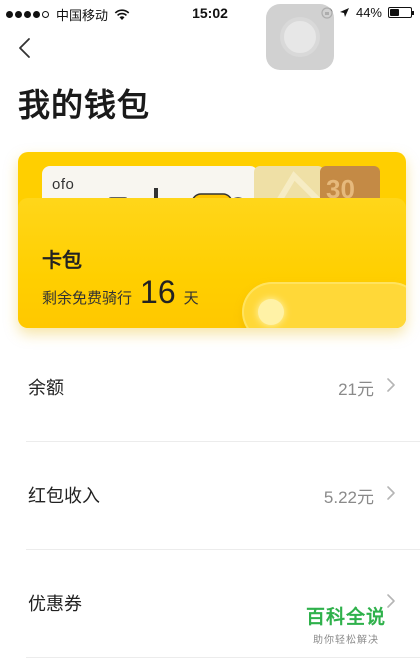 The width and height of the screenshot is (420, 669). Describe the element at coordinates (356, 389) in the screenshot. I see `balance-value: 21元` at that location.